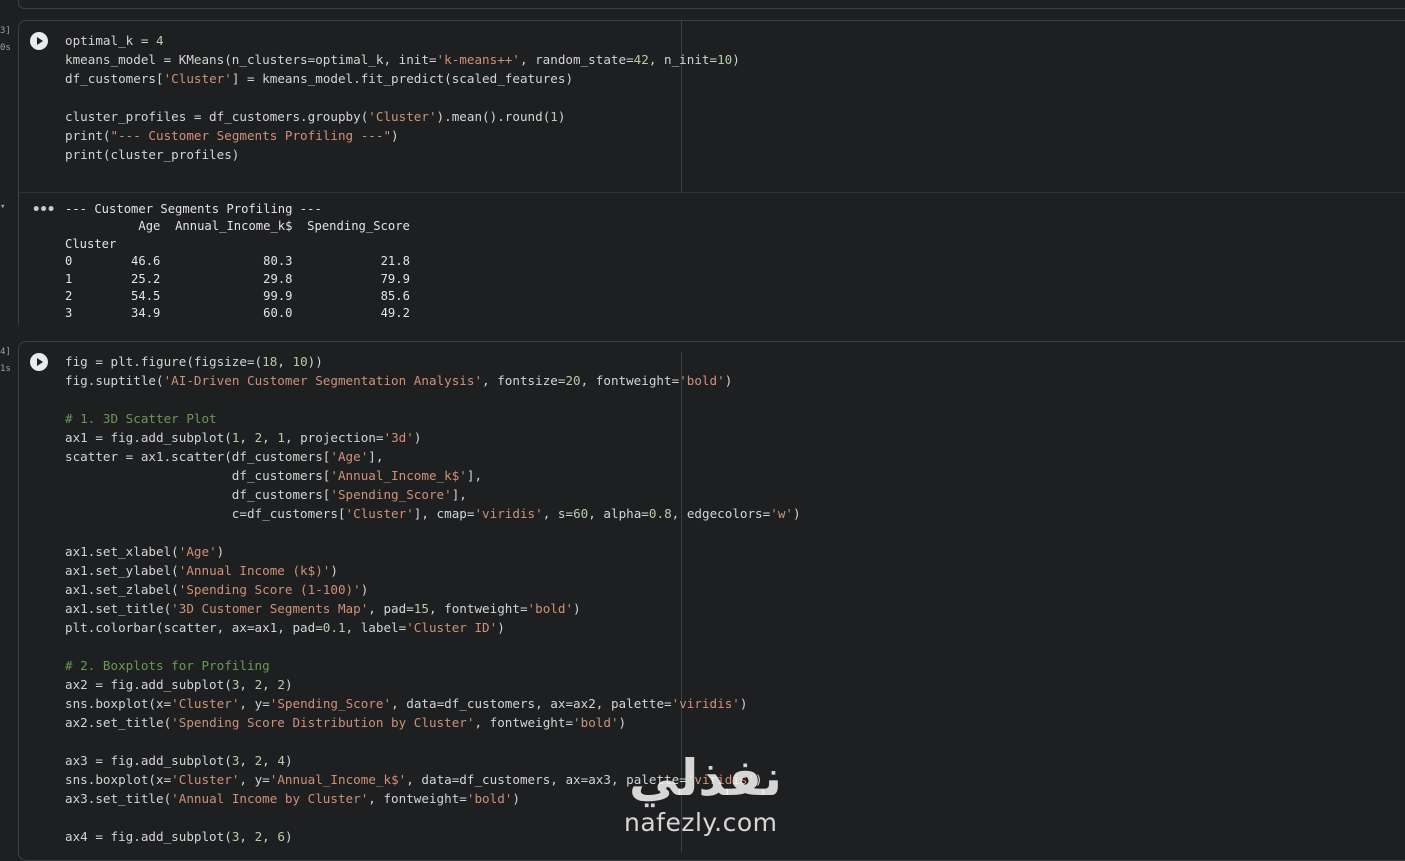 This screenshot has width=1405, height=861. I want to click on table-row: 3 34.9 60.0 49.2, so click(237, 313).